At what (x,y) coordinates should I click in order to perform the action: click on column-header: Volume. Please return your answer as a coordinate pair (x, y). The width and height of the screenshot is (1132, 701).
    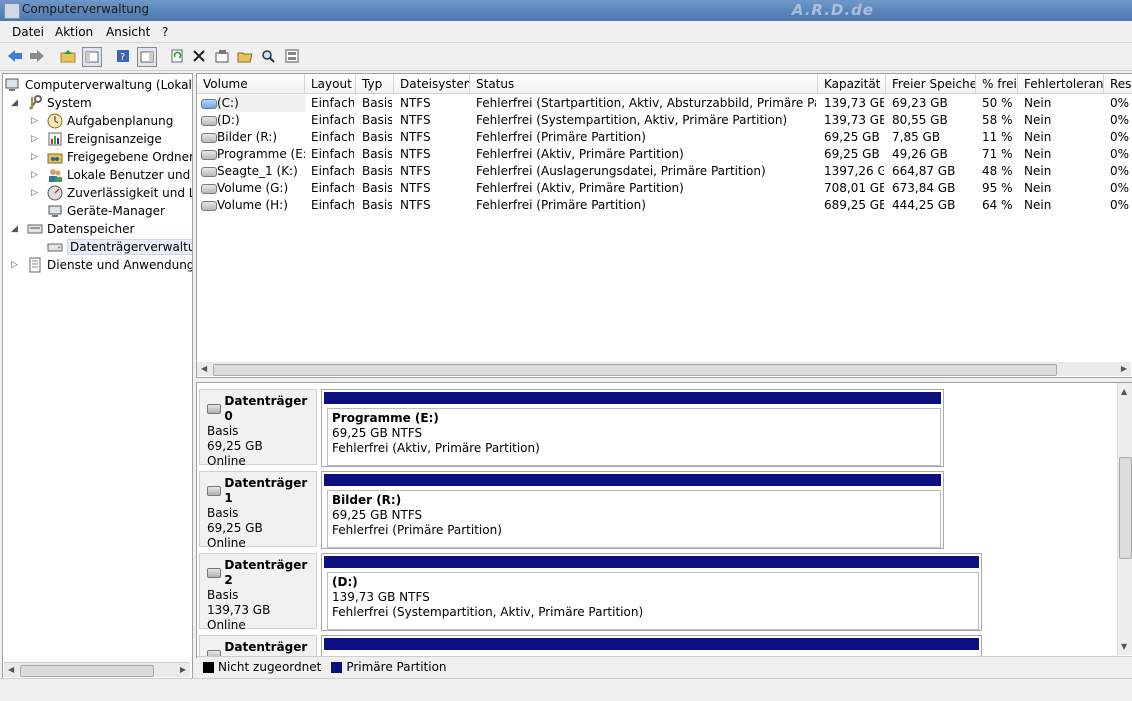
    Looking at the image, I should click on (251, 84).